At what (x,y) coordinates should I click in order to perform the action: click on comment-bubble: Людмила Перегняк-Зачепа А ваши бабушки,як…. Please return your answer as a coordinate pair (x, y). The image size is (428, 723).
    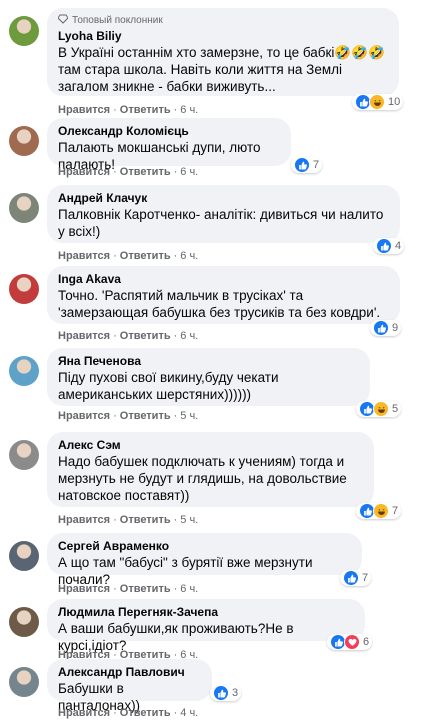
    Looking at the image, I should click on (206, 626).